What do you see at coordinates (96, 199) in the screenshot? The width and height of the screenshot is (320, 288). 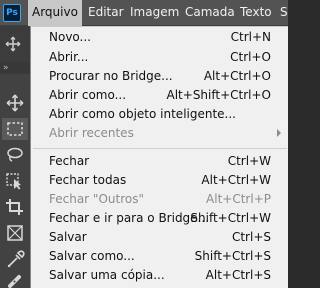 I see `menu-item-label: Fechar "Outros"` at bounding box center [96, 199].